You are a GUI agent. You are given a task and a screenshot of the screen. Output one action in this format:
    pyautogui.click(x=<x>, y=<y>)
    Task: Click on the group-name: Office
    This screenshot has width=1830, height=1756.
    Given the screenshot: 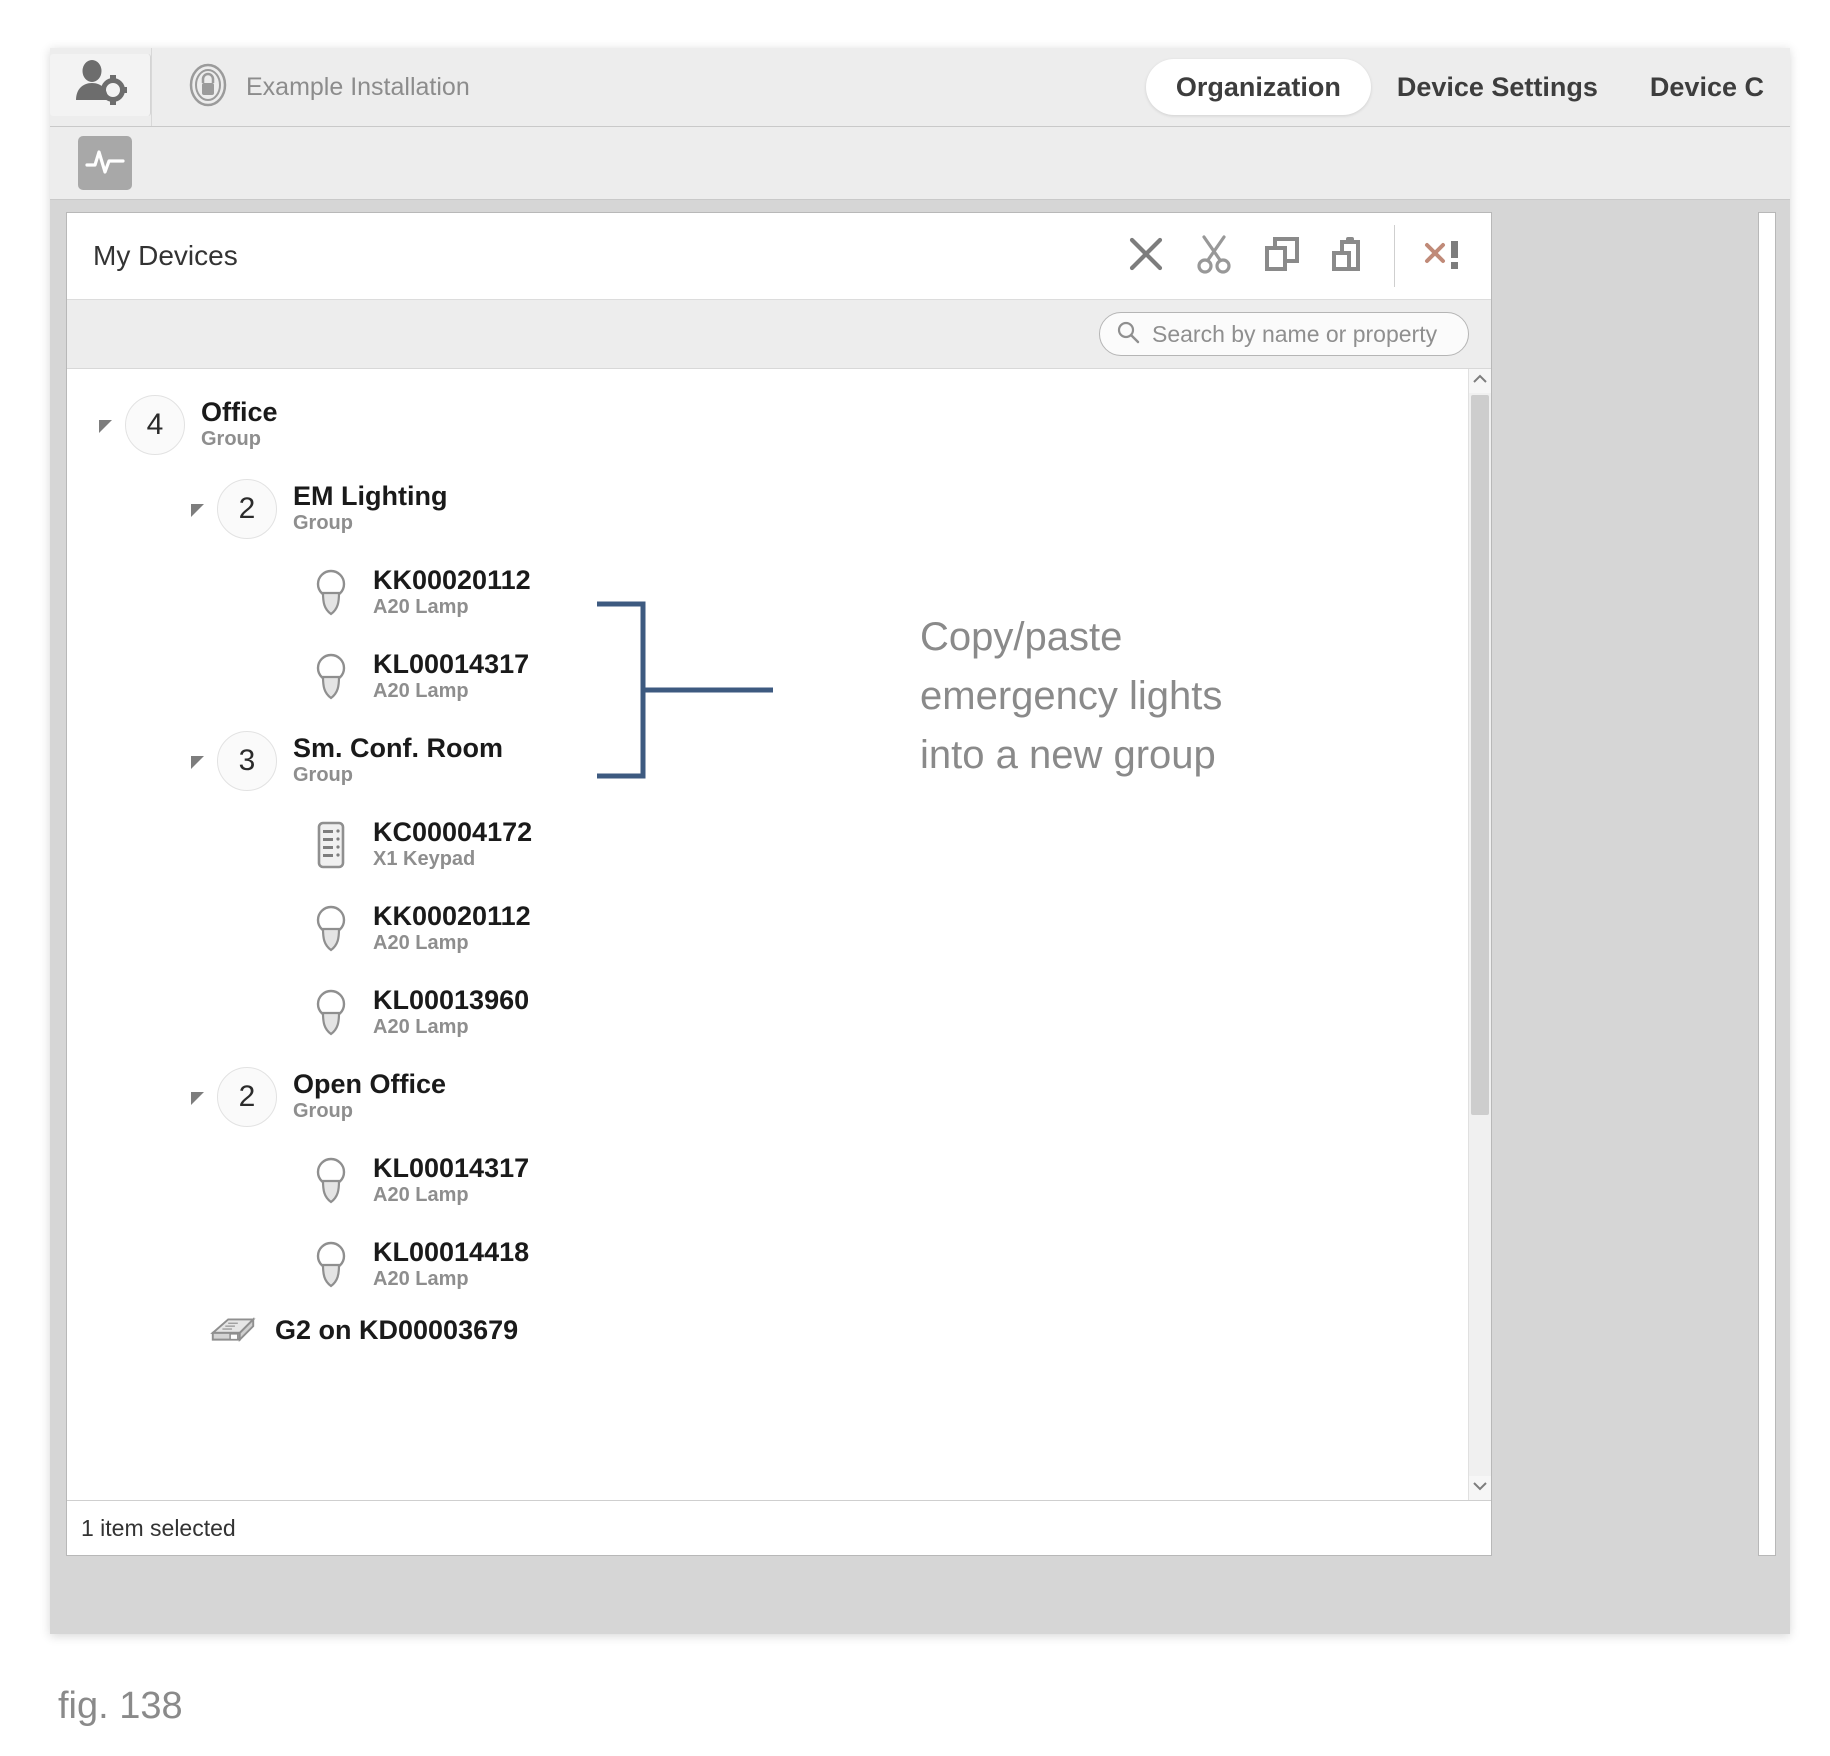 What is the action you would take?
    pyautogui.click(x=239, y=411)
    